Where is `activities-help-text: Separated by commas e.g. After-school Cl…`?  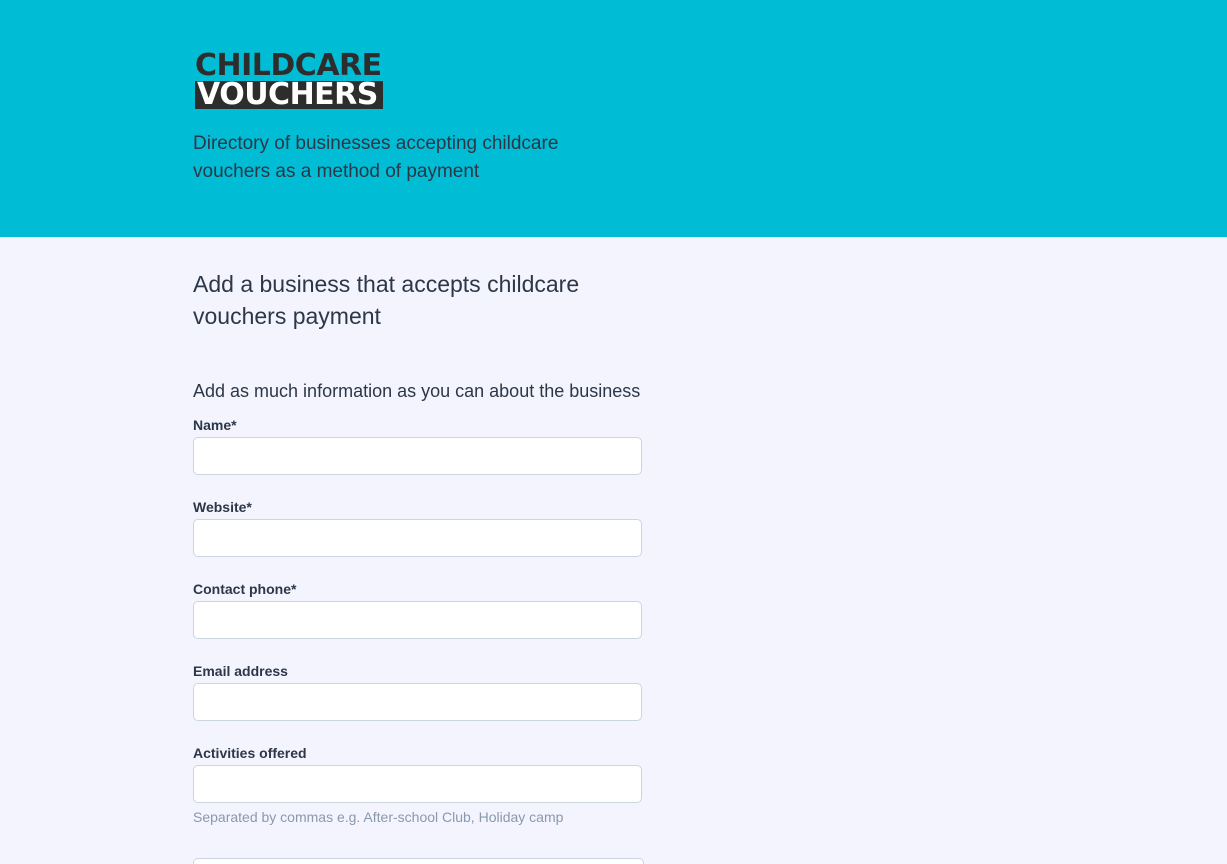 activities-help-text: Separated by commas e.g. After-school Cl… is located at coordinates (378, 817).